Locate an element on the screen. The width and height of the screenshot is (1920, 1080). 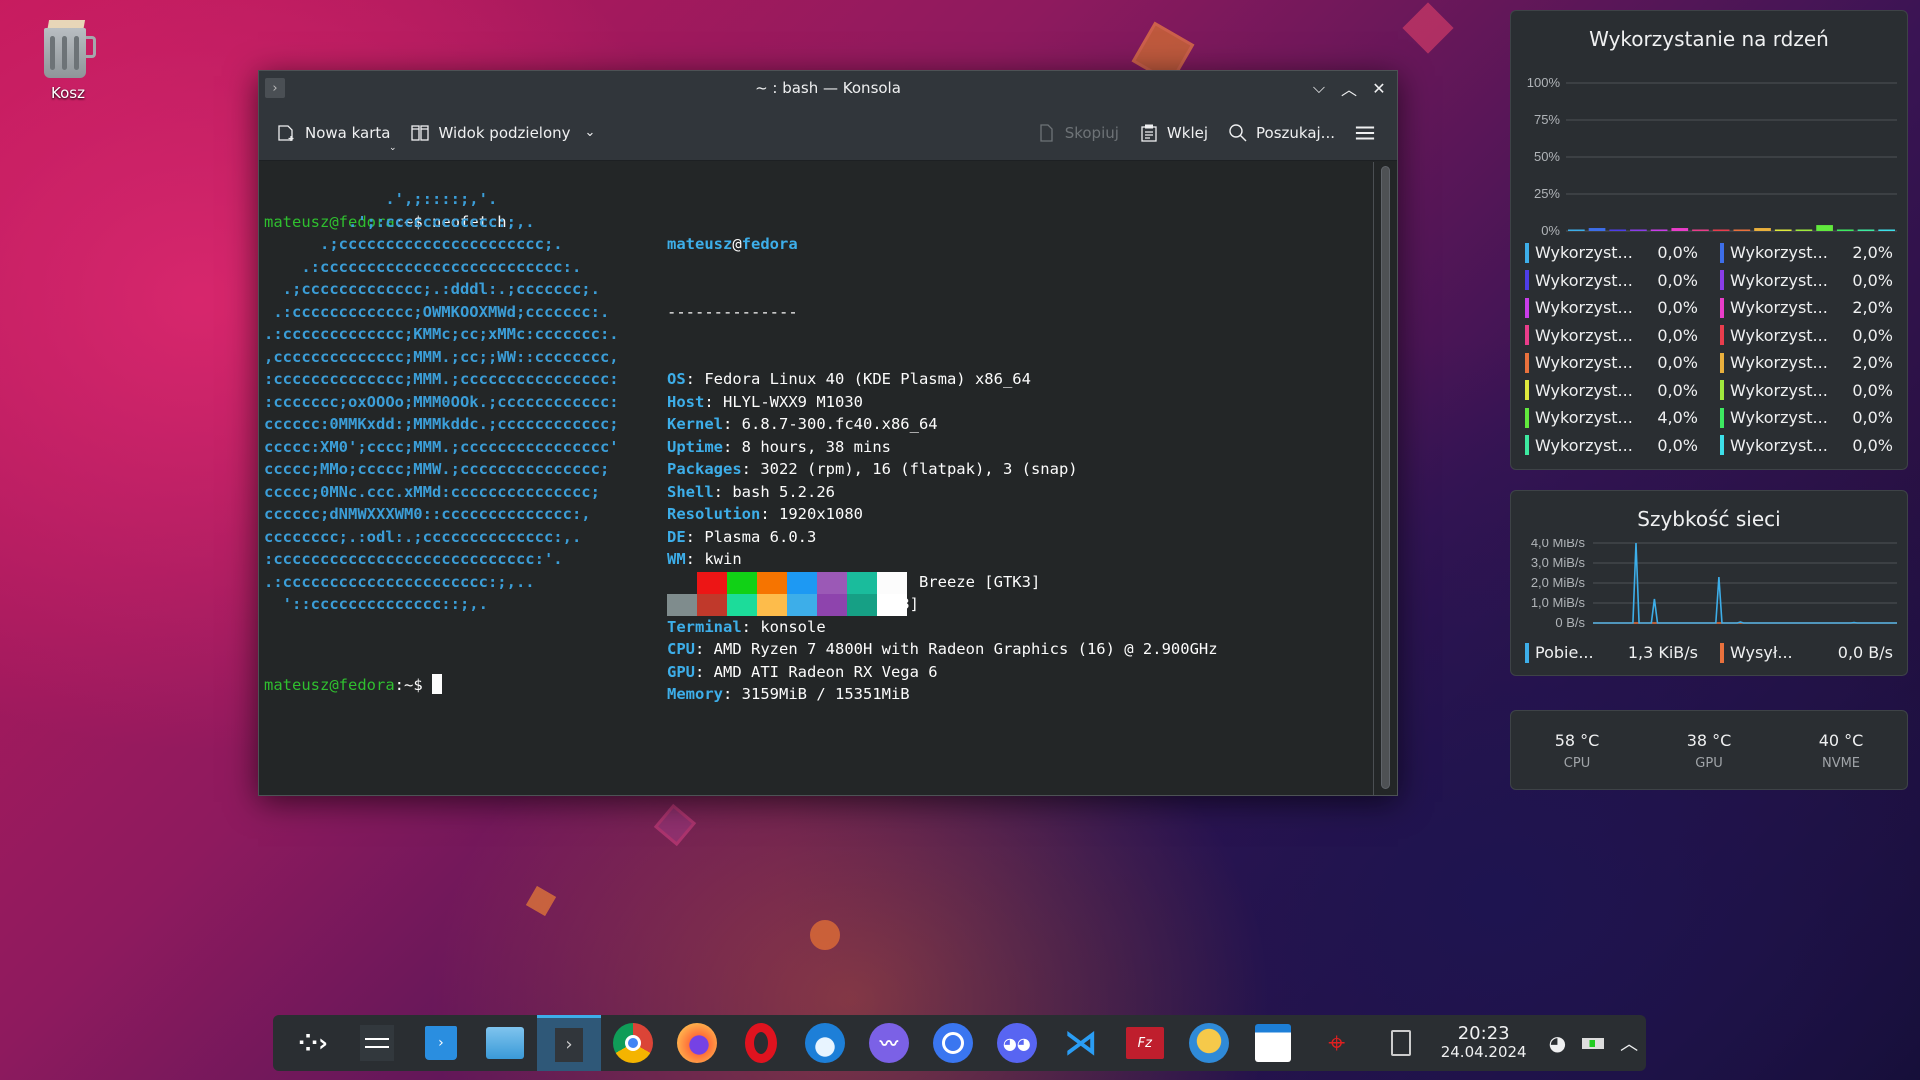
notes-icon is located at coordinates (1272, 1043).